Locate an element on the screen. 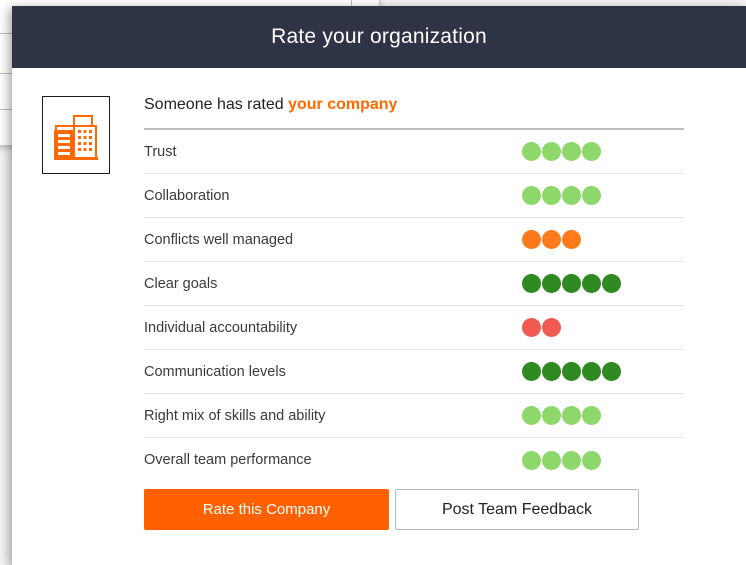 The height and width of the screenshot is (565, 746). rated-message: Someone has rated your company is located at coordinates (414, 110).